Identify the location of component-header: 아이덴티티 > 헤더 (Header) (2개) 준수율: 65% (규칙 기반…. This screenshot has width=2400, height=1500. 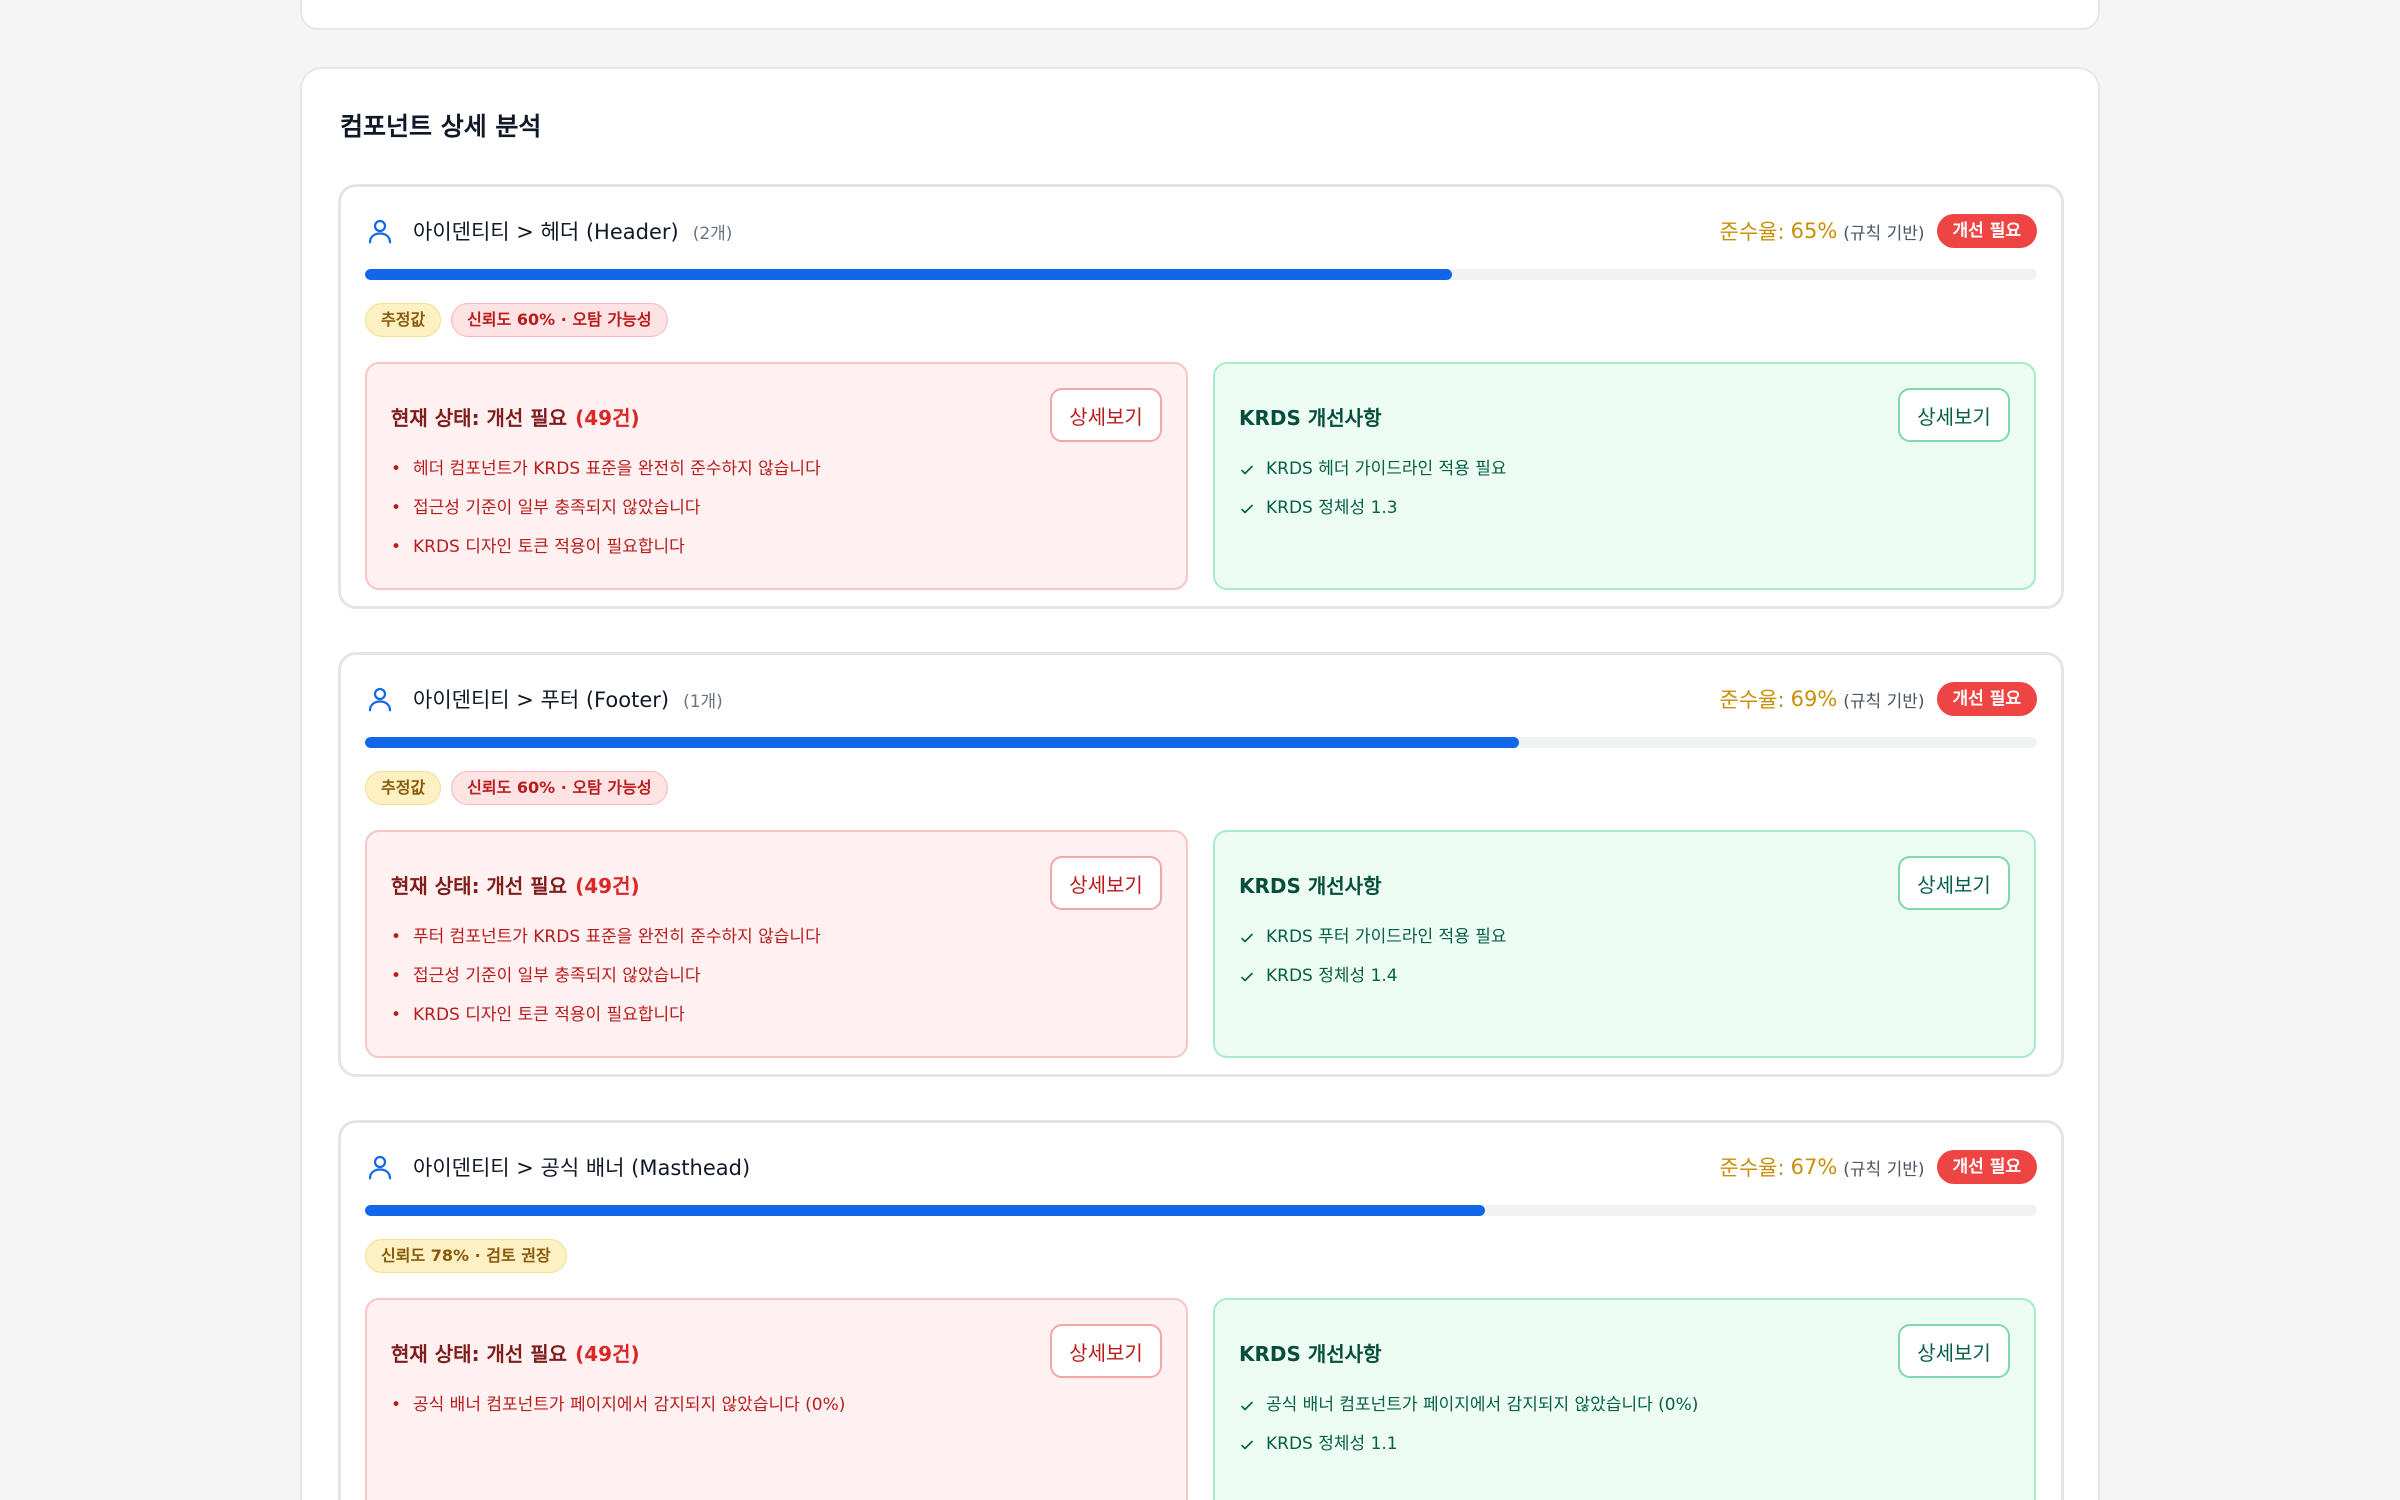
(1201, 231).